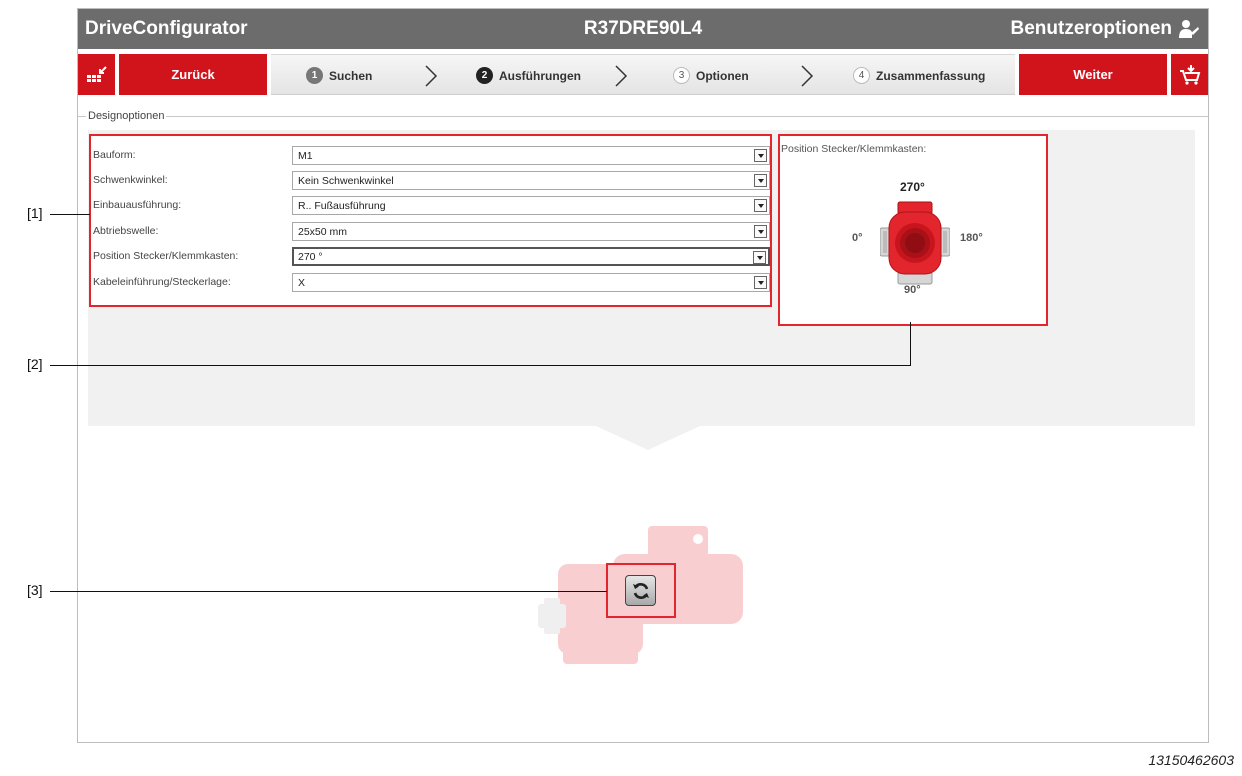  I want to click on field-row-schwenkwinkel: Schwenkwinkel: Kein Schwenkwinkel, so click(430, 181).